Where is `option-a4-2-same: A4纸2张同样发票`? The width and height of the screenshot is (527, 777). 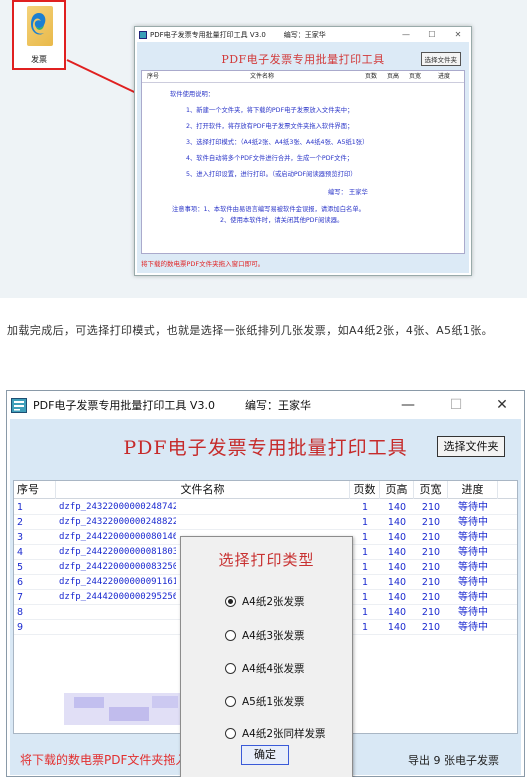 option-a4-2-same: A4纸2张同样发票 is located at coordinates (275, 733).